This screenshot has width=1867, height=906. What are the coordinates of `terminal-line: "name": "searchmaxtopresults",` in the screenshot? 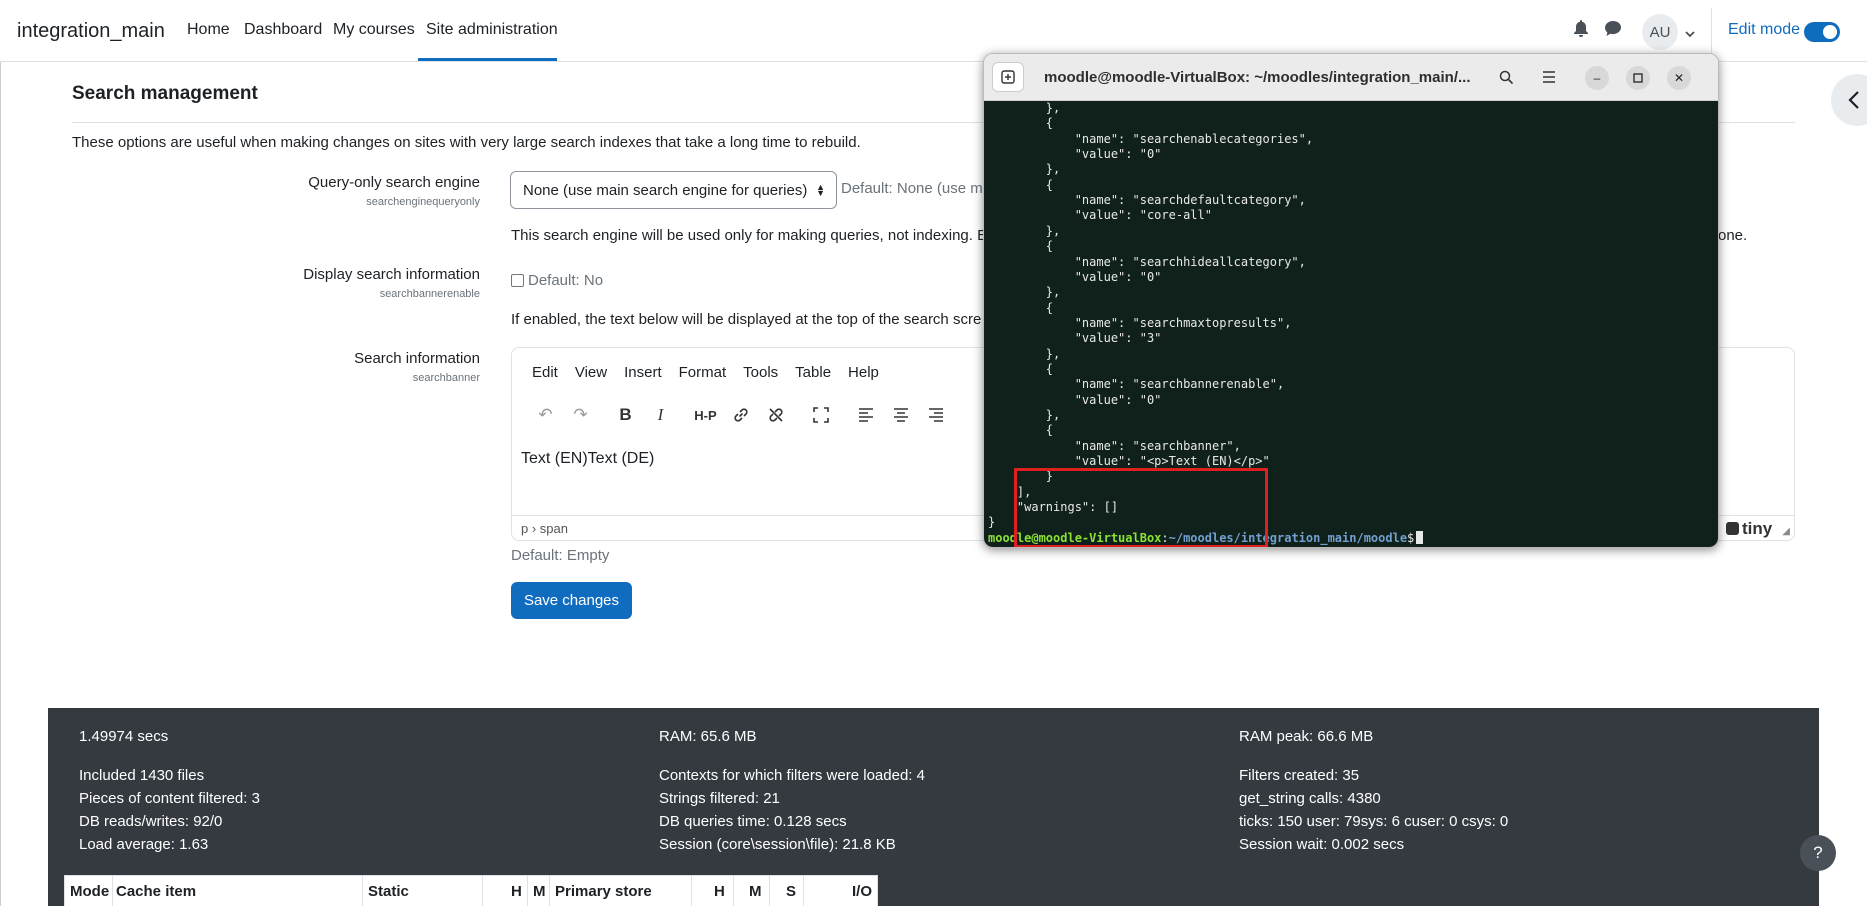 It's located at (1140, 322).